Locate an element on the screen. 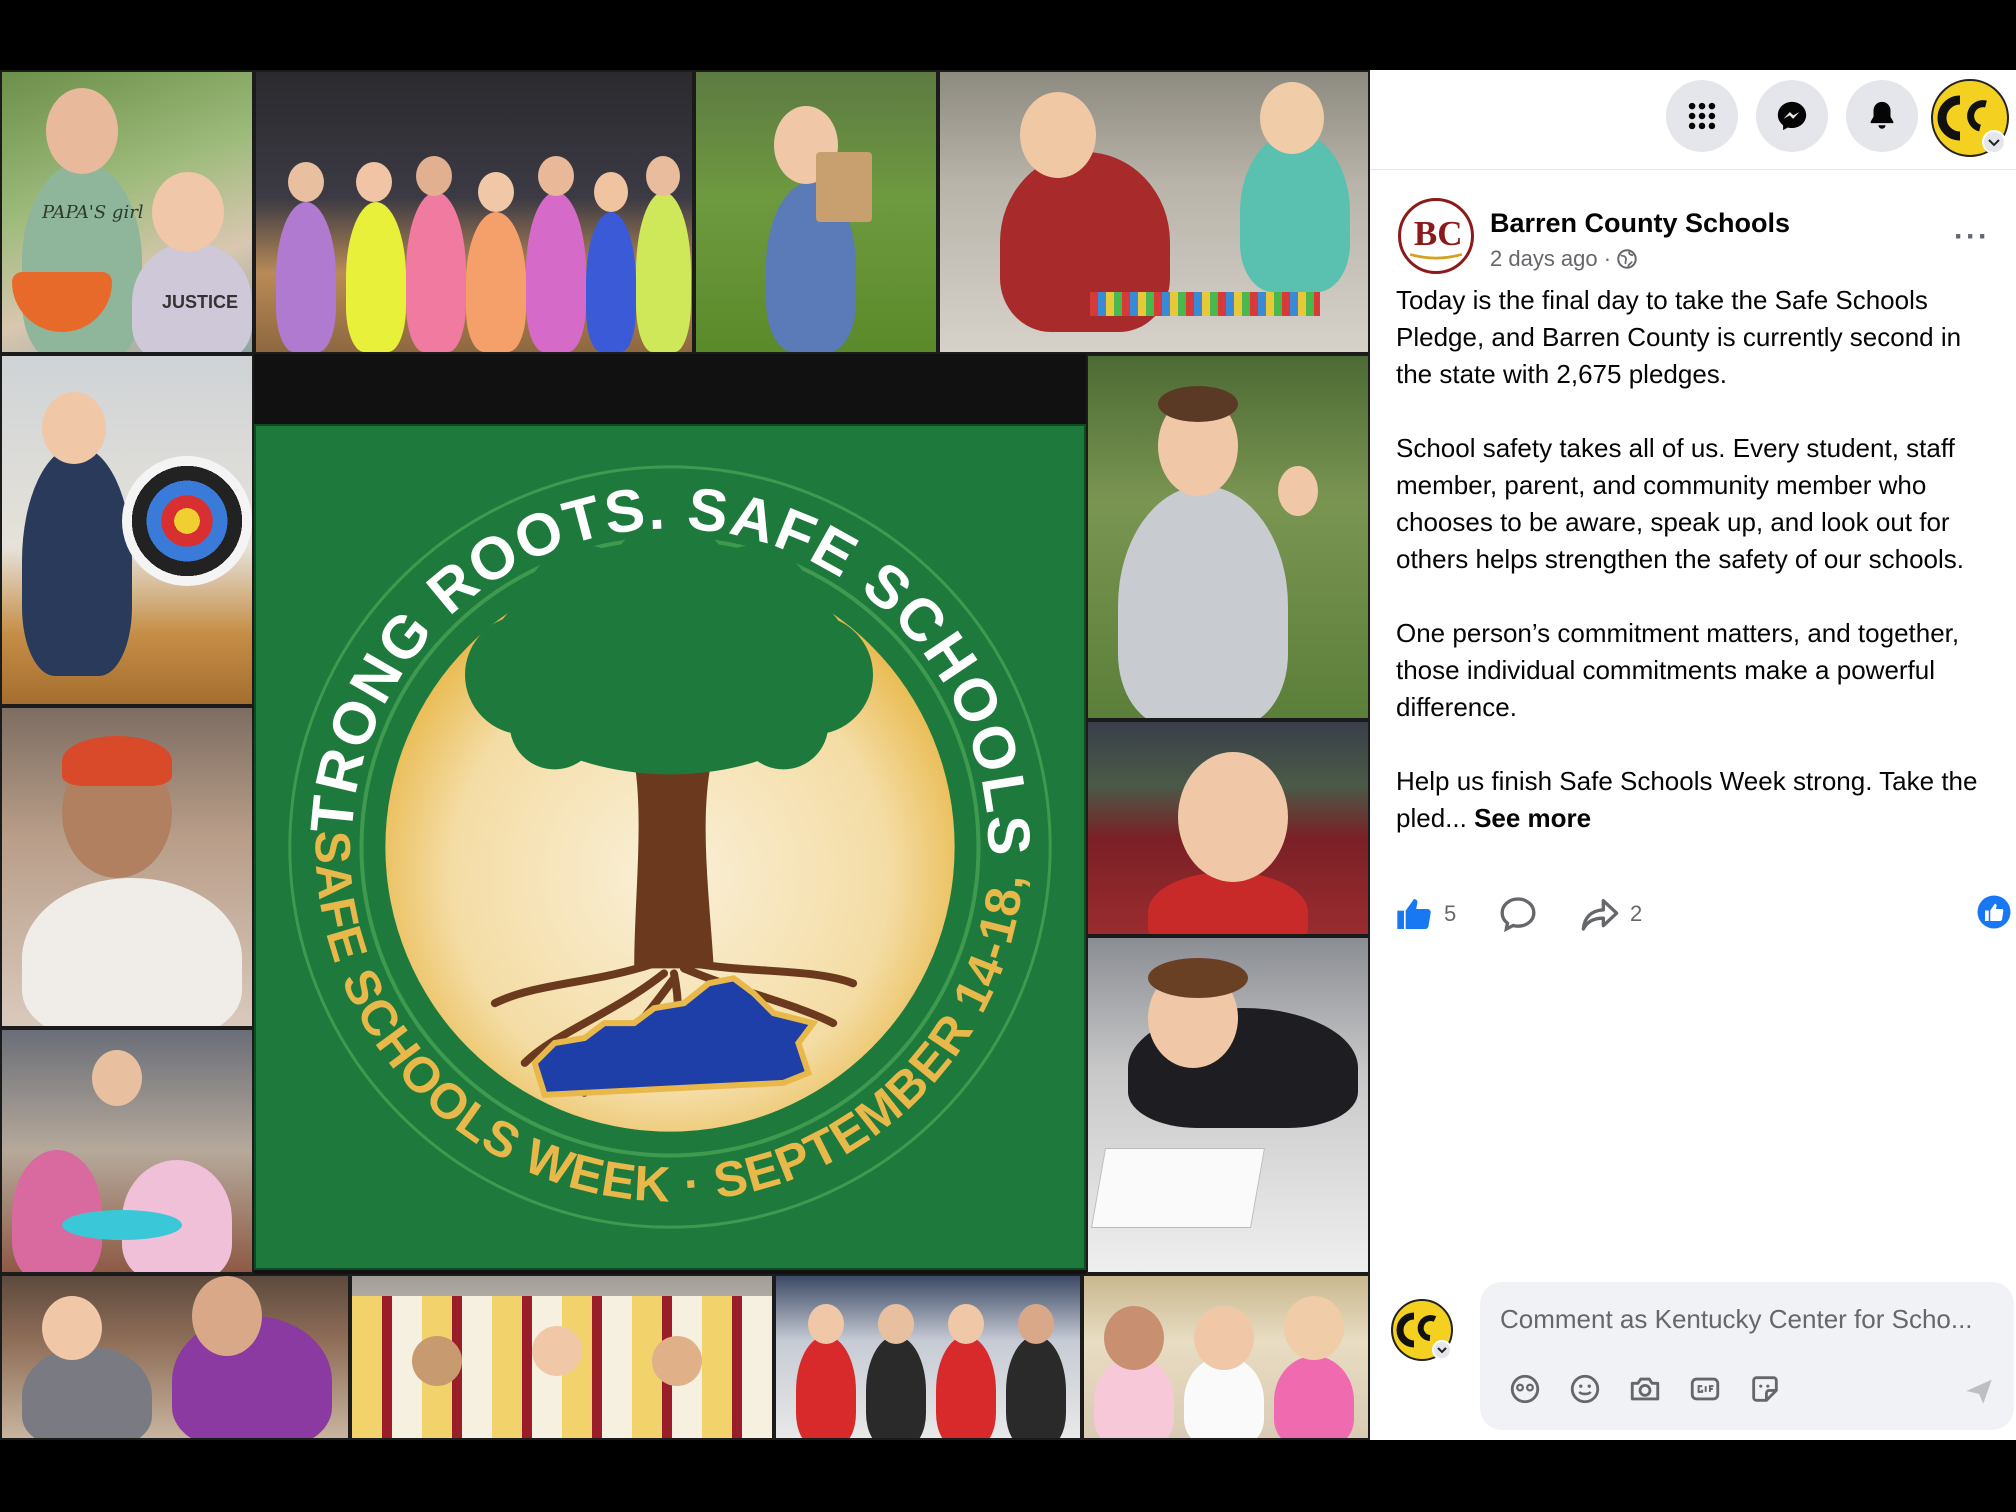  photo-smiling-student is located at coordinates (127, 867).